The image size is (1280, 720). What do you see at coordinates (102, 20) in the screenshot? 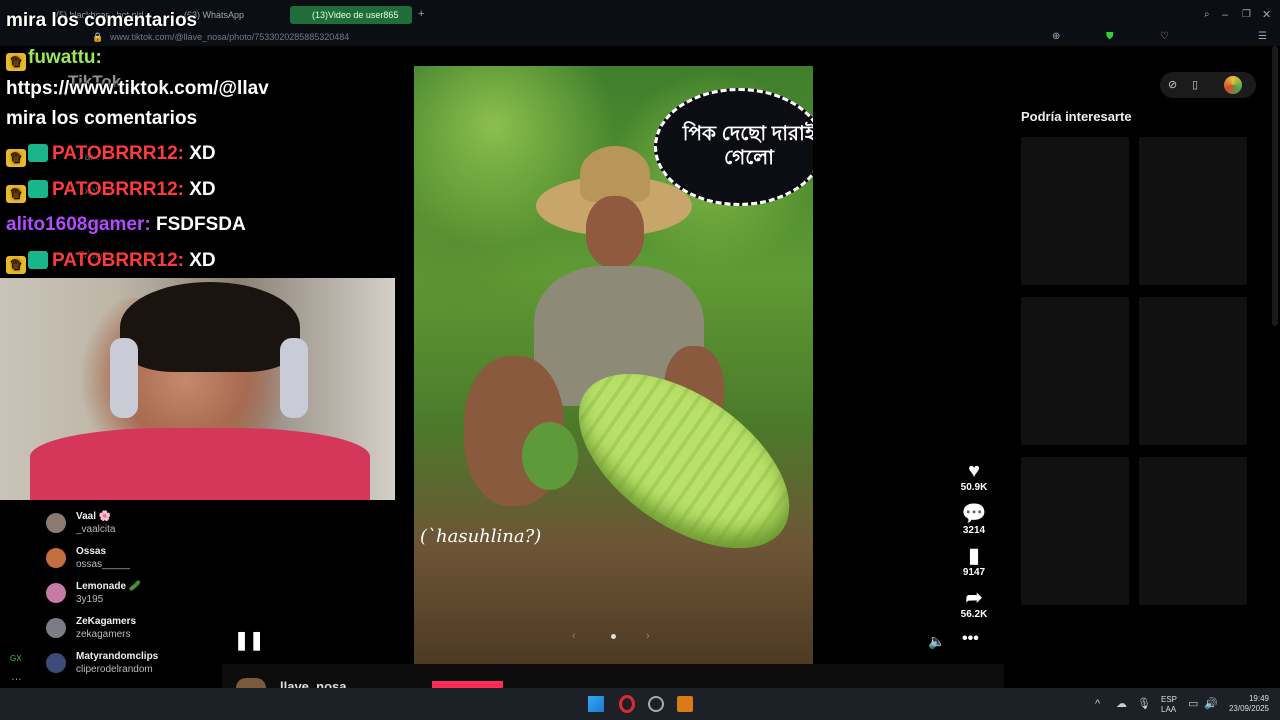
I see `overlay-top-text: mira los comentarios` at bounding box center [102, 20].